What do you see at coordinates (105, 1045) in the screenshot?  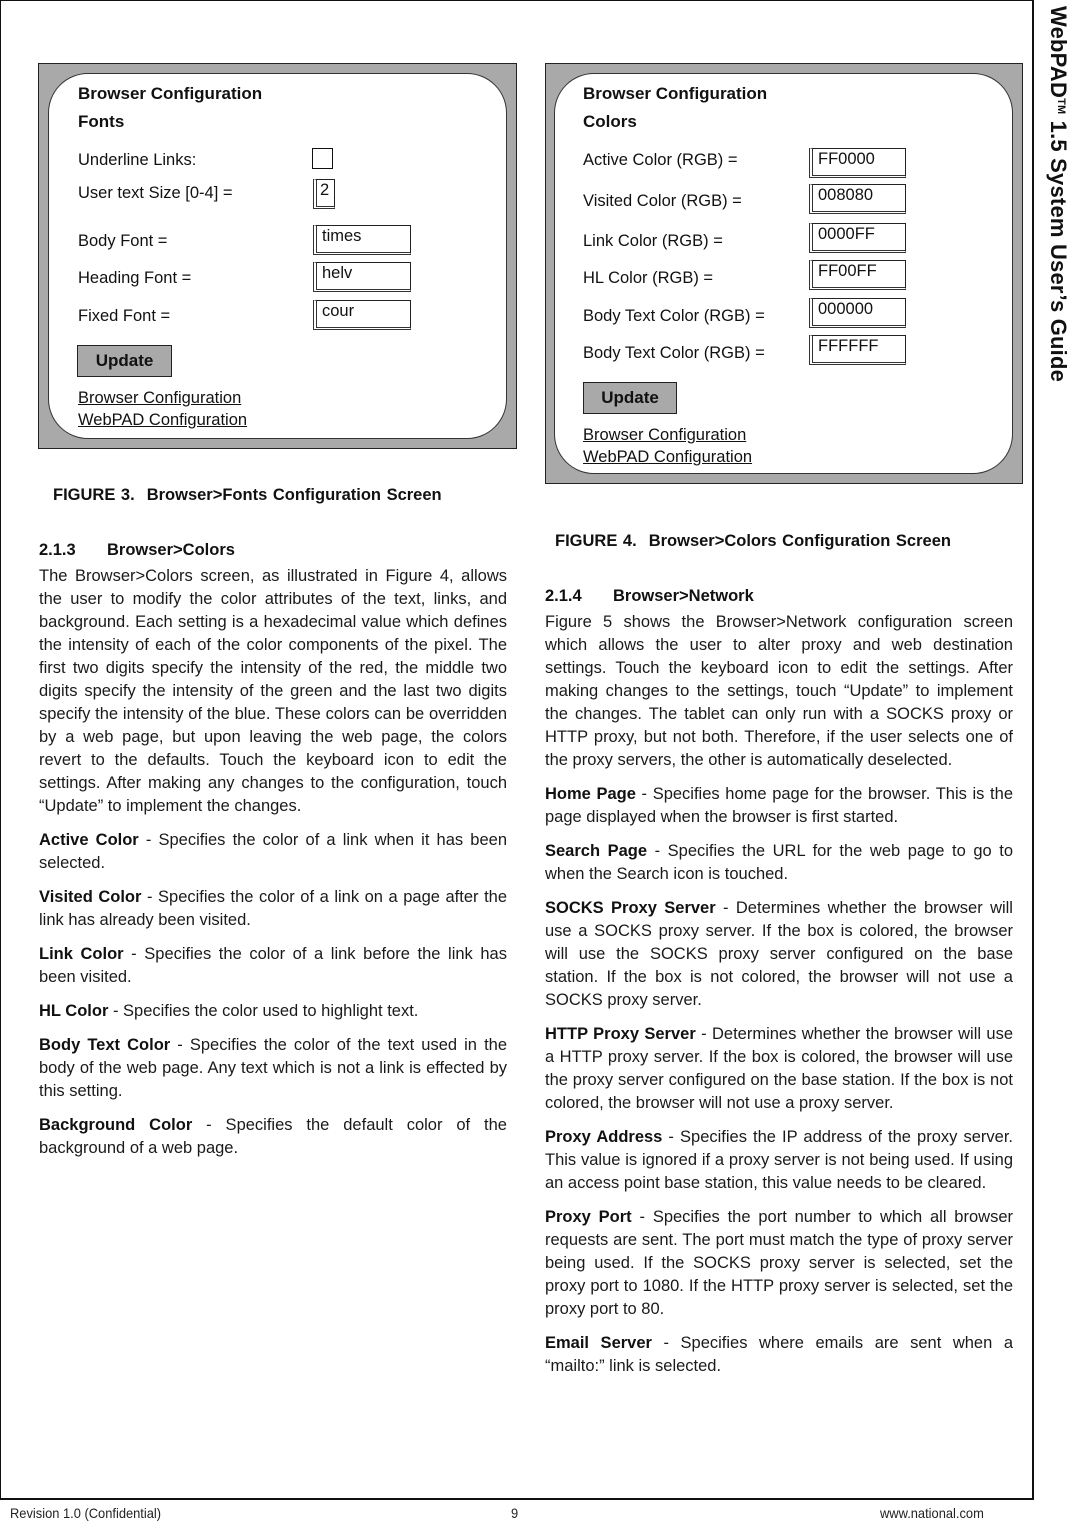 I see `definition-term: Body Text Color` at bounding box center [105, 1045].